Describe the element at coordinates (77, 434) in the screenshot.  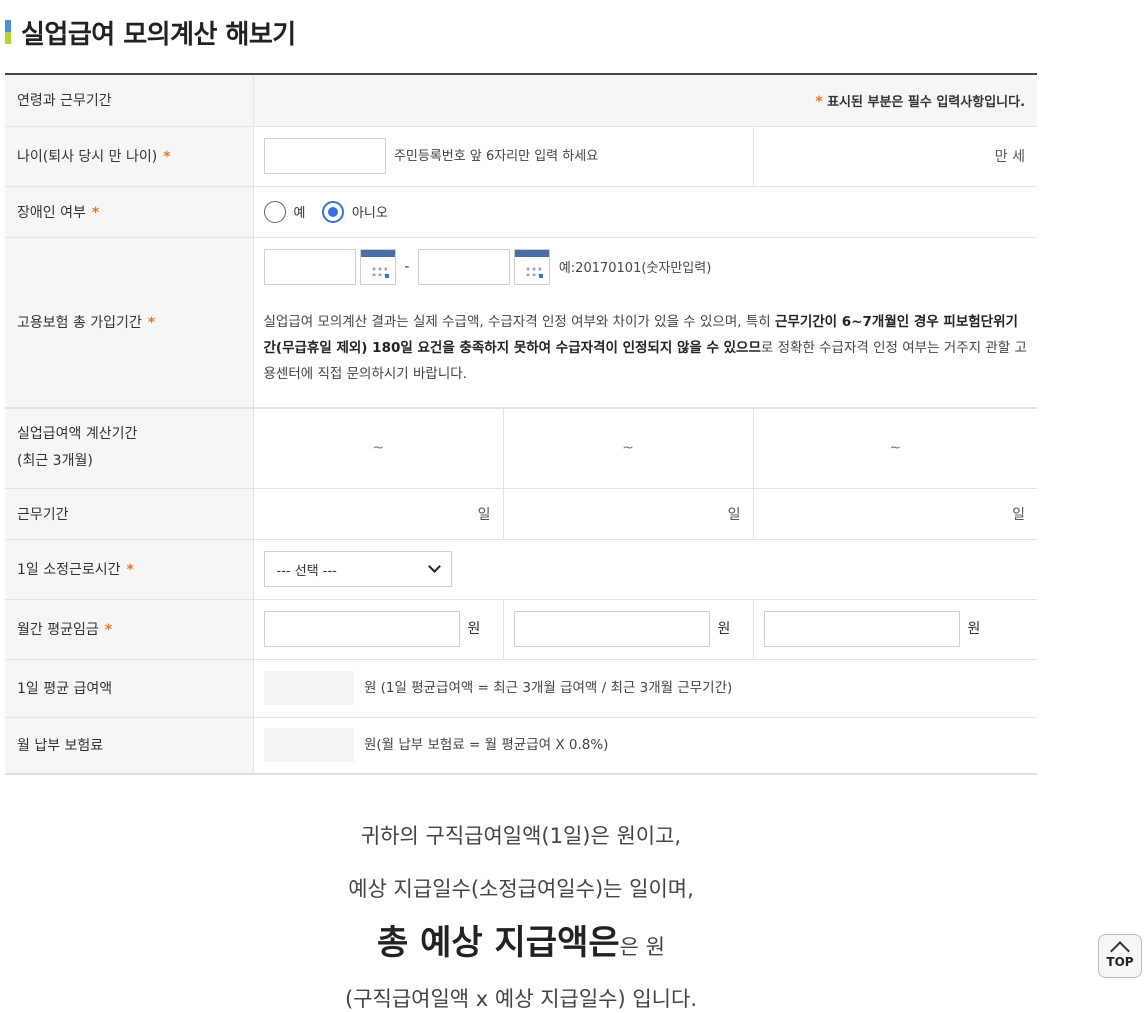
I see `calc-period-label-line1: 실업급여액 계산기간` at that location.